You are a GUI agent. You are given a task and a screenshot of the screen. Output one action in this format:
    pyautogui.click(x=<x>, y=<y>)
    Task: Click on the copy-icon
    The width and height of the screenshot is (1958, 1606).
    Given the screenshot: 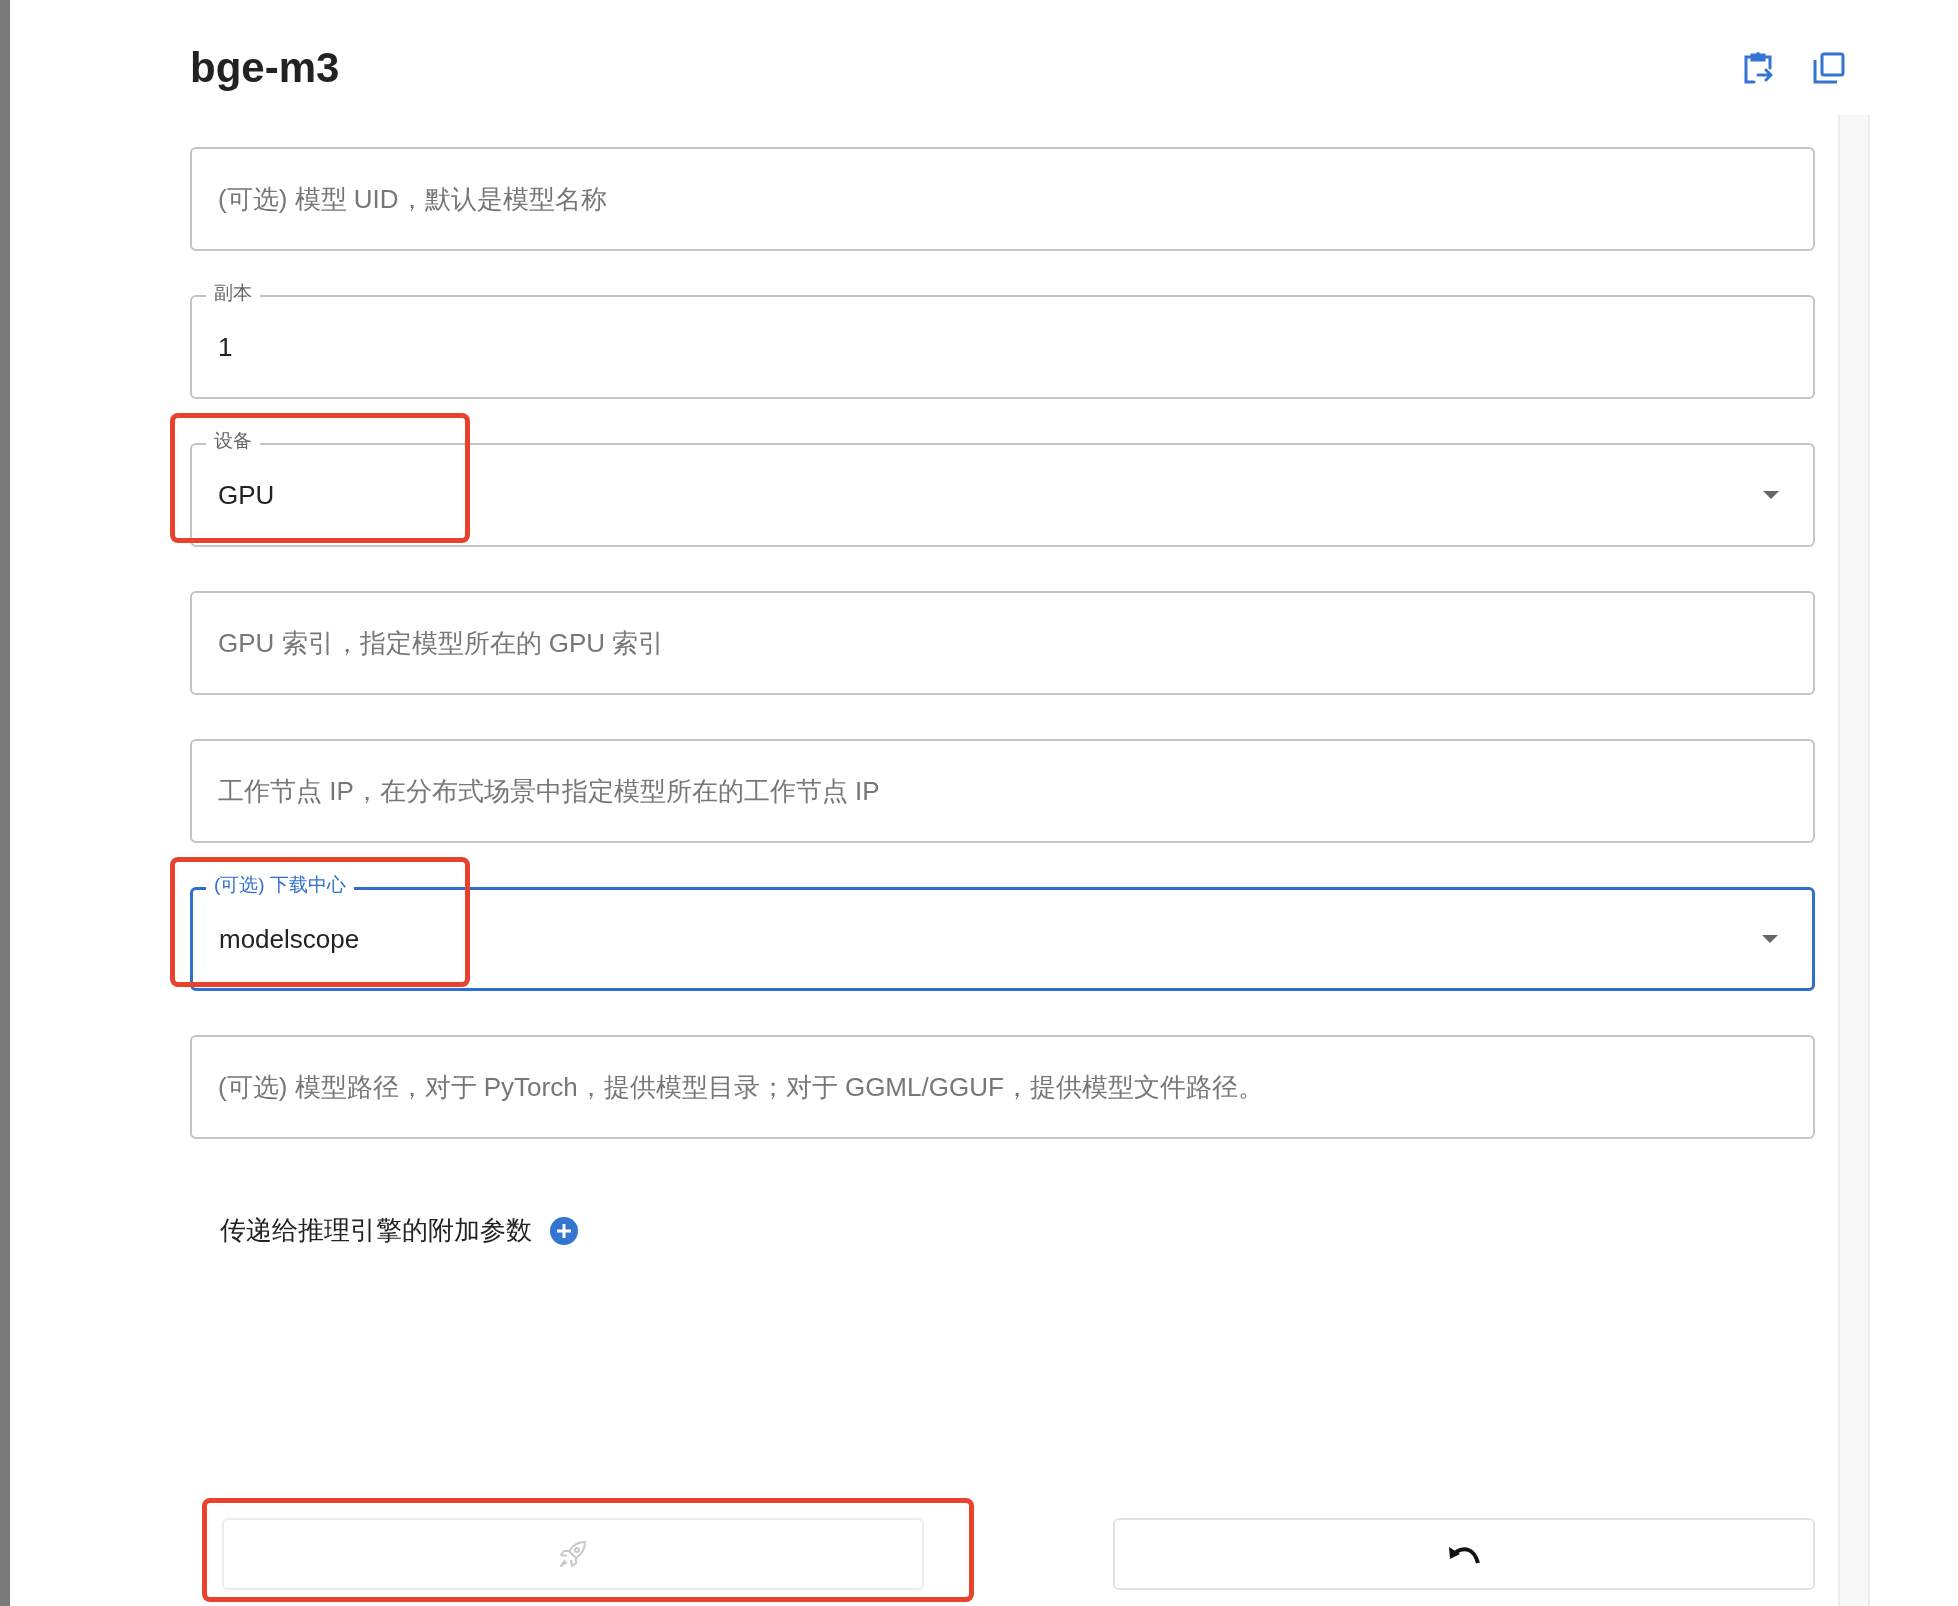 What is the action you would take?
    pyautogui.click(x=1829, y=68)
    